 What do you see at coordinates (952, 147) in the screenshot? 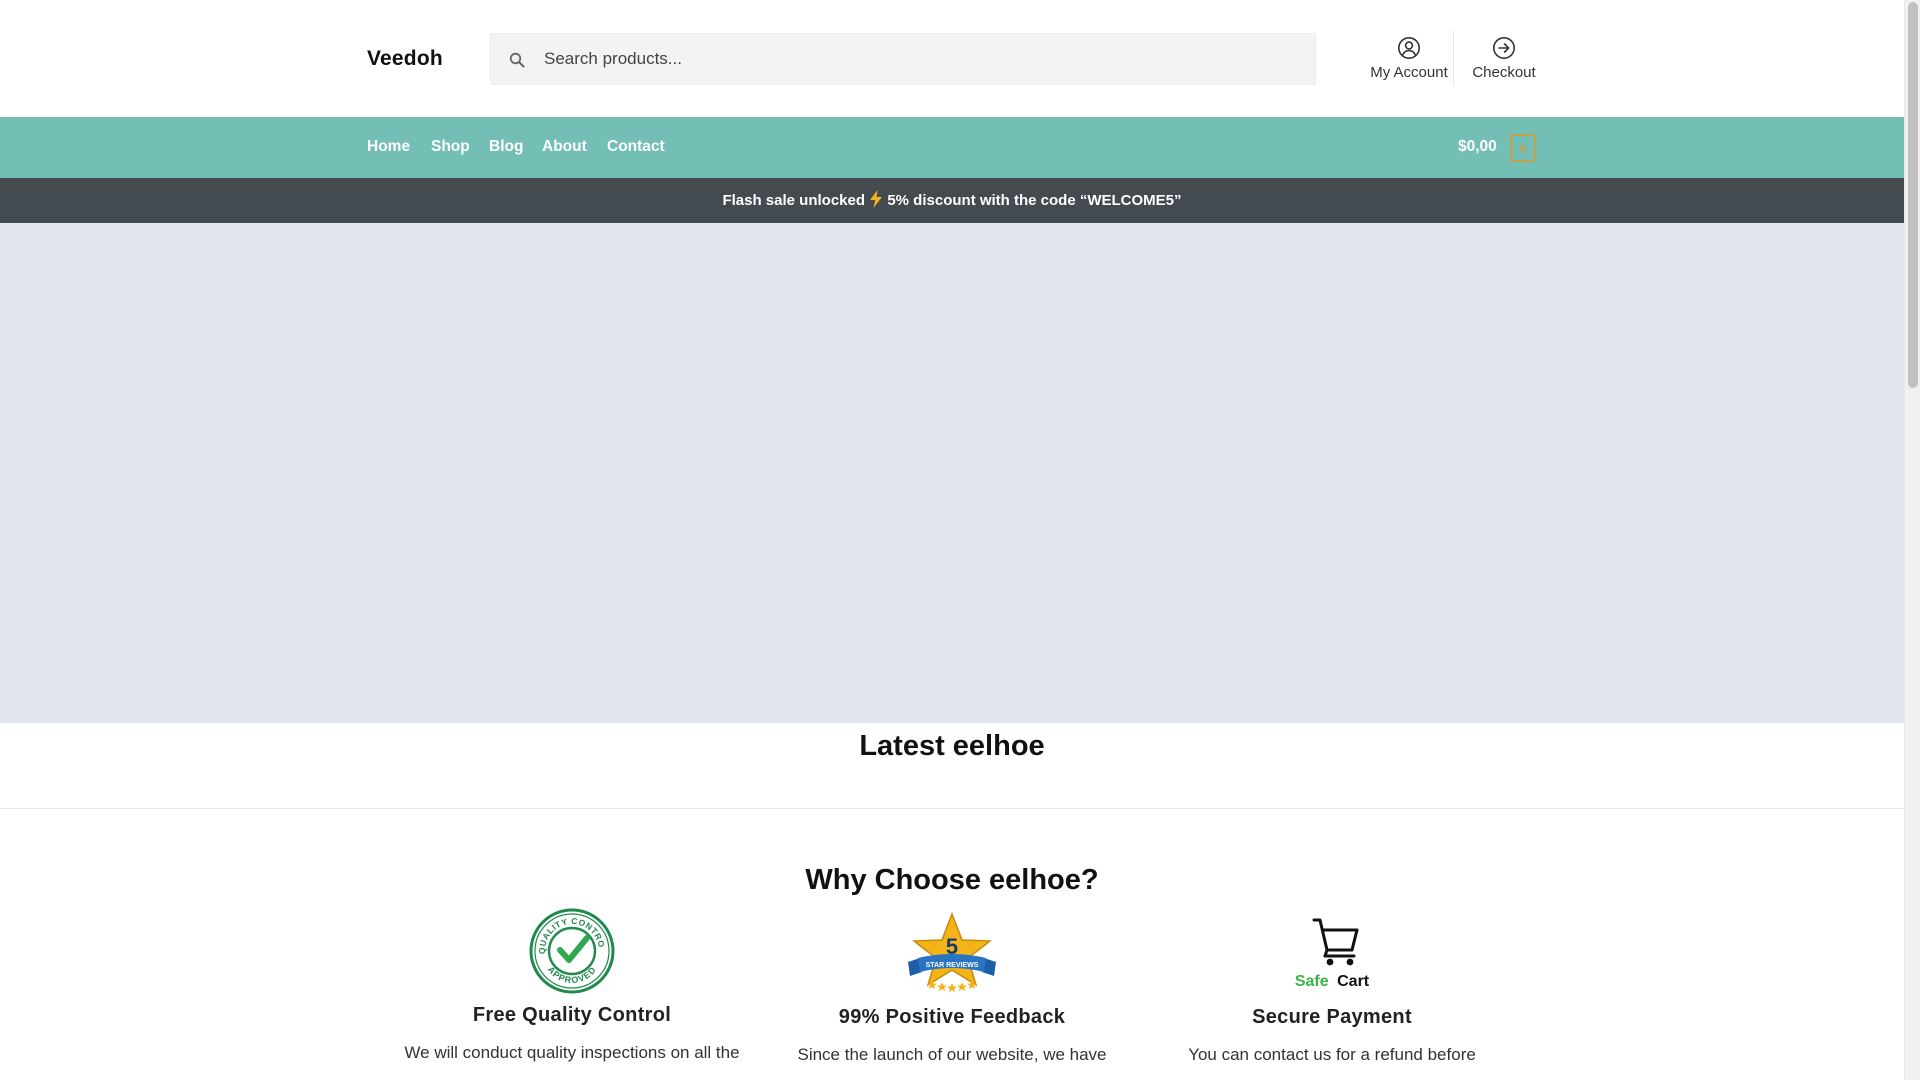
I see `main-navigation: Home Shop Blog About Contact $0,00 0` at bounding box center [952, 147].